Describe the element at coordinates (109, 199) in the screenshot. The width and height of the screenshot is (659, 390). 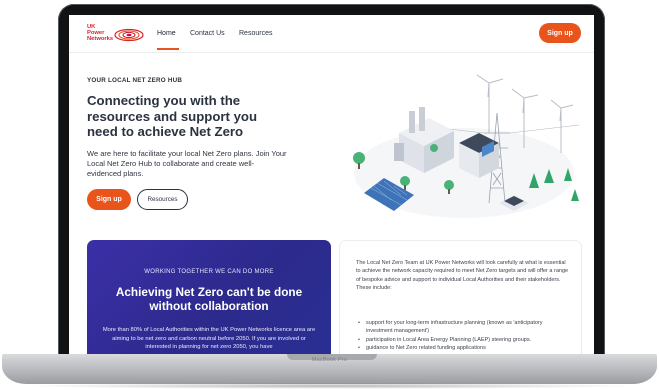
I see `hero-signup-button: Sign up` at that location.